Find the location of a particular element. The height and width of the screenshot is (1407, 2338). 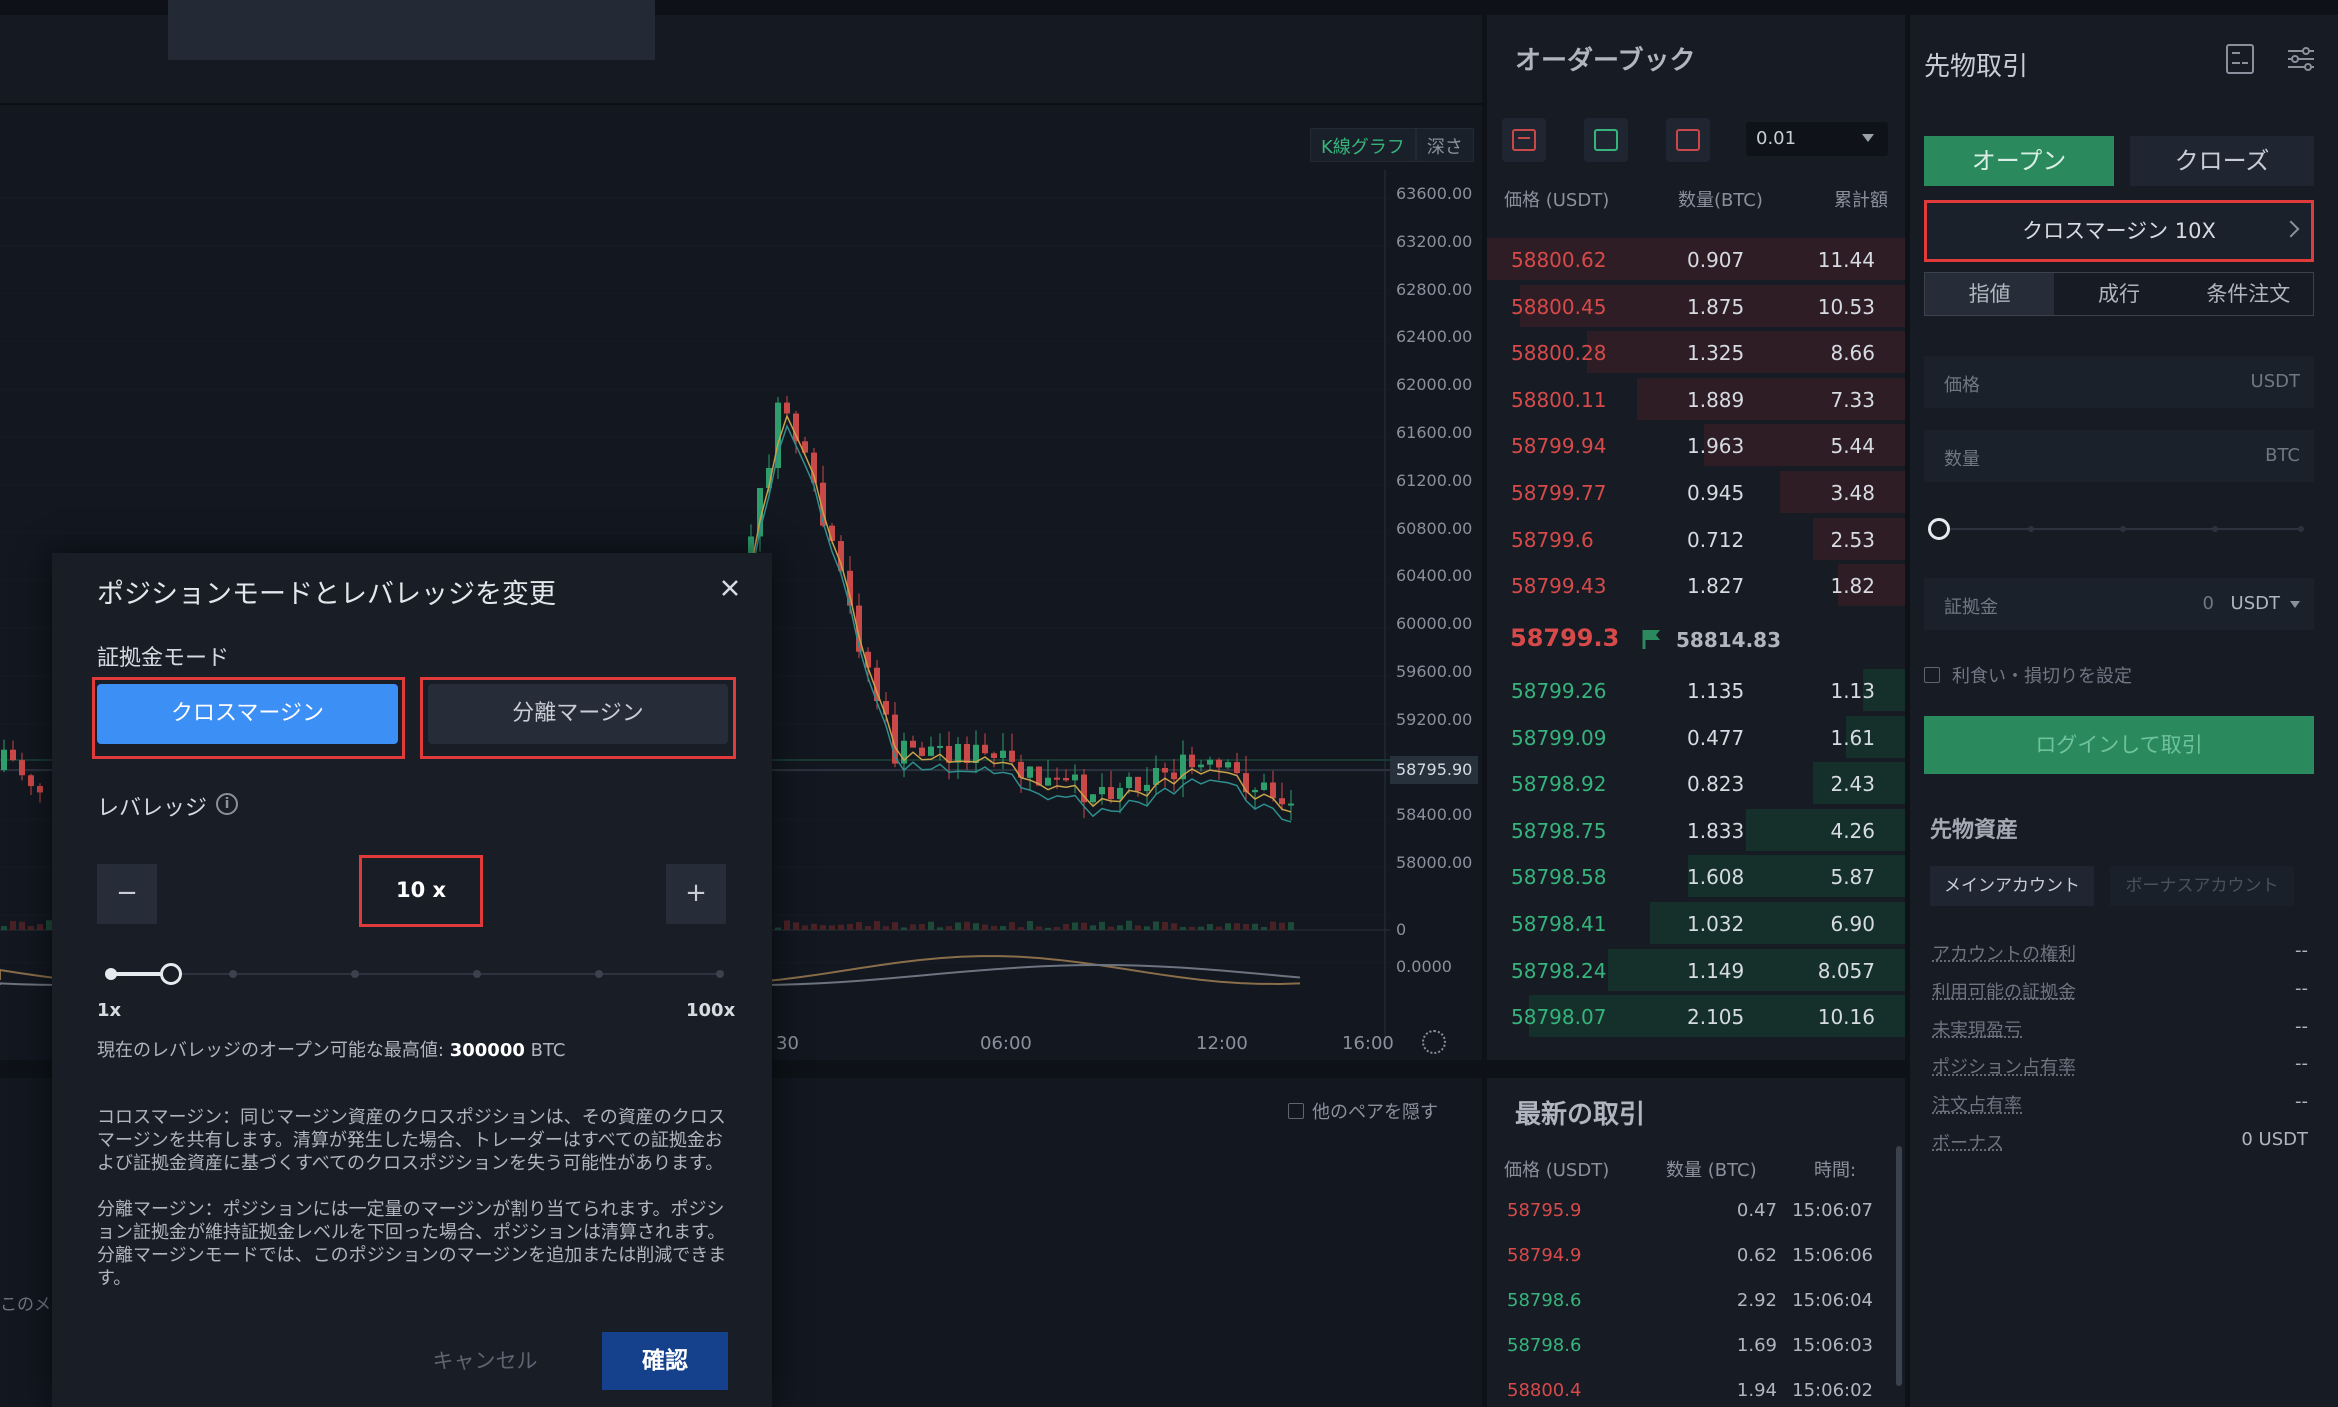

bid-row: 58798.24 1.149 8.057 is located at coordinates (1696, 970).